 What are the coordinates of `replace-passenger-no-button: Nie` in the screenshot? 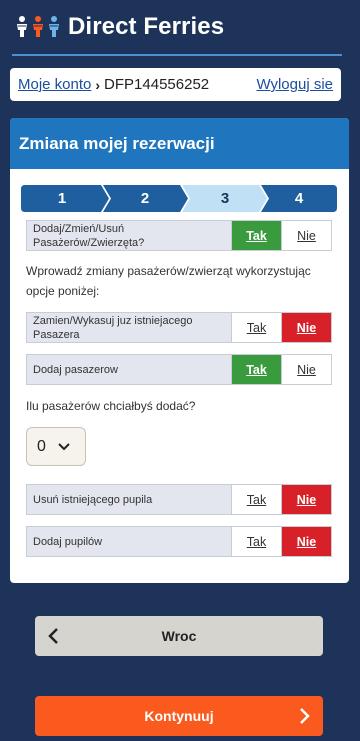 It's located at (306, 327).